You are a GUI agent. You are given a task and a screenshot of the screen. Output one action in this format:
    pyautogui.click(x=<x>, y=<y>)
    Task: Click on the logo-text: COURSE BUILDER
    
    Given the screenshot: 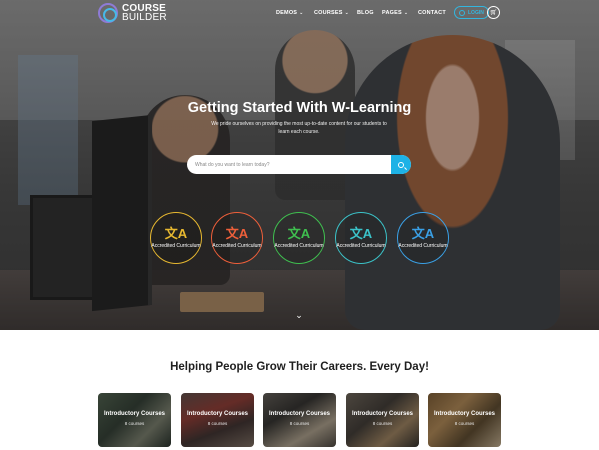 What is the action you would take?
    pyautogui.click(x=144, y=13)
    